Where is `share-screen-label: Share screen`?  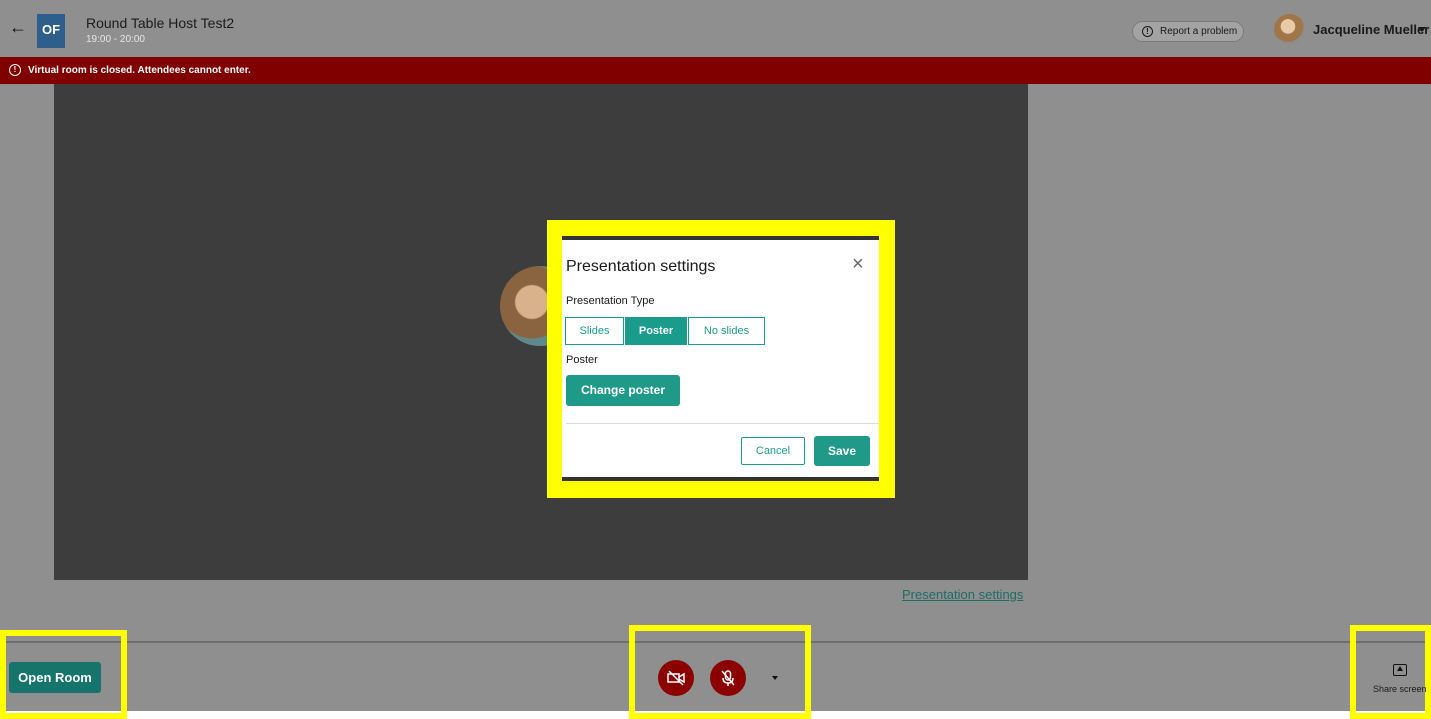
share-screen-label: Share screen is located at coordinates (1400, 689).